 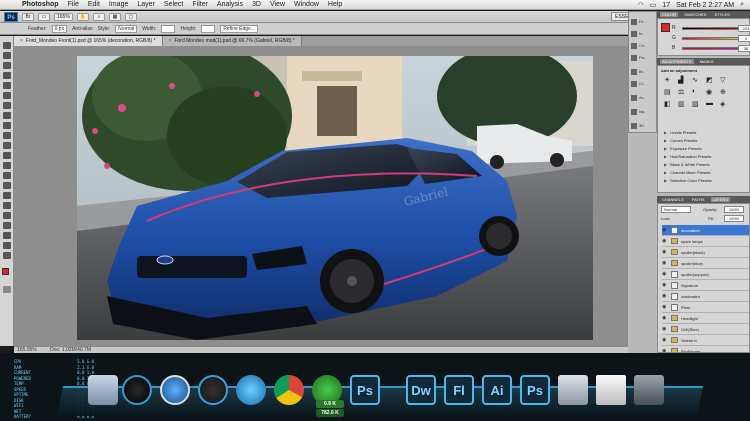 What do you see at coordinates (208, 28) in the screenshot?
I see `height-input` at bounding box center [208, 28].